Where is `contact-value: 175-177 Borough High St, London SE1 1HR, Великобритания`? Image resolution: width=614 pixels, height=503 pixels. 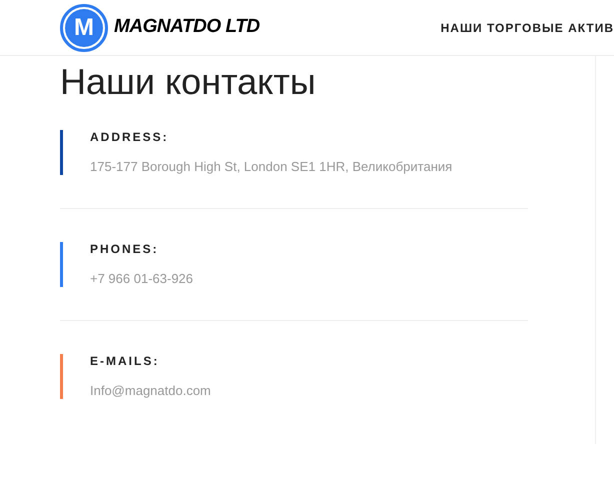
contact-value: 175-177 Borough High St, London SE1 1HR, Великобритания is located at coordinates (271, 167).